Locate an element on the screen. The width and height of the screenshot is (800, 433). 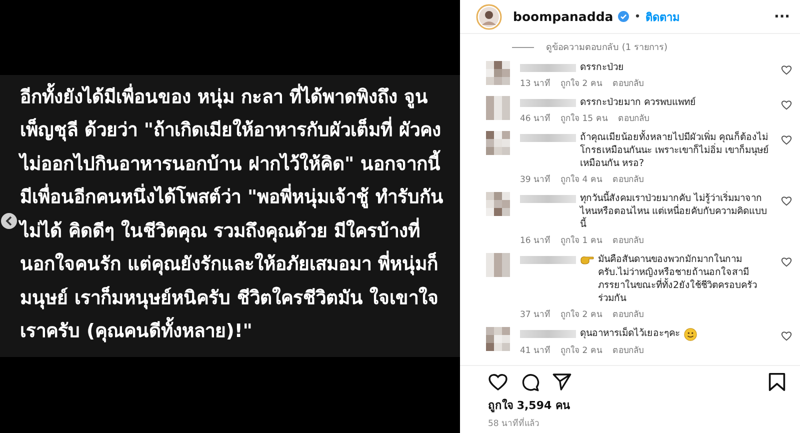
comment-icon is located at coordinates (530, 382).